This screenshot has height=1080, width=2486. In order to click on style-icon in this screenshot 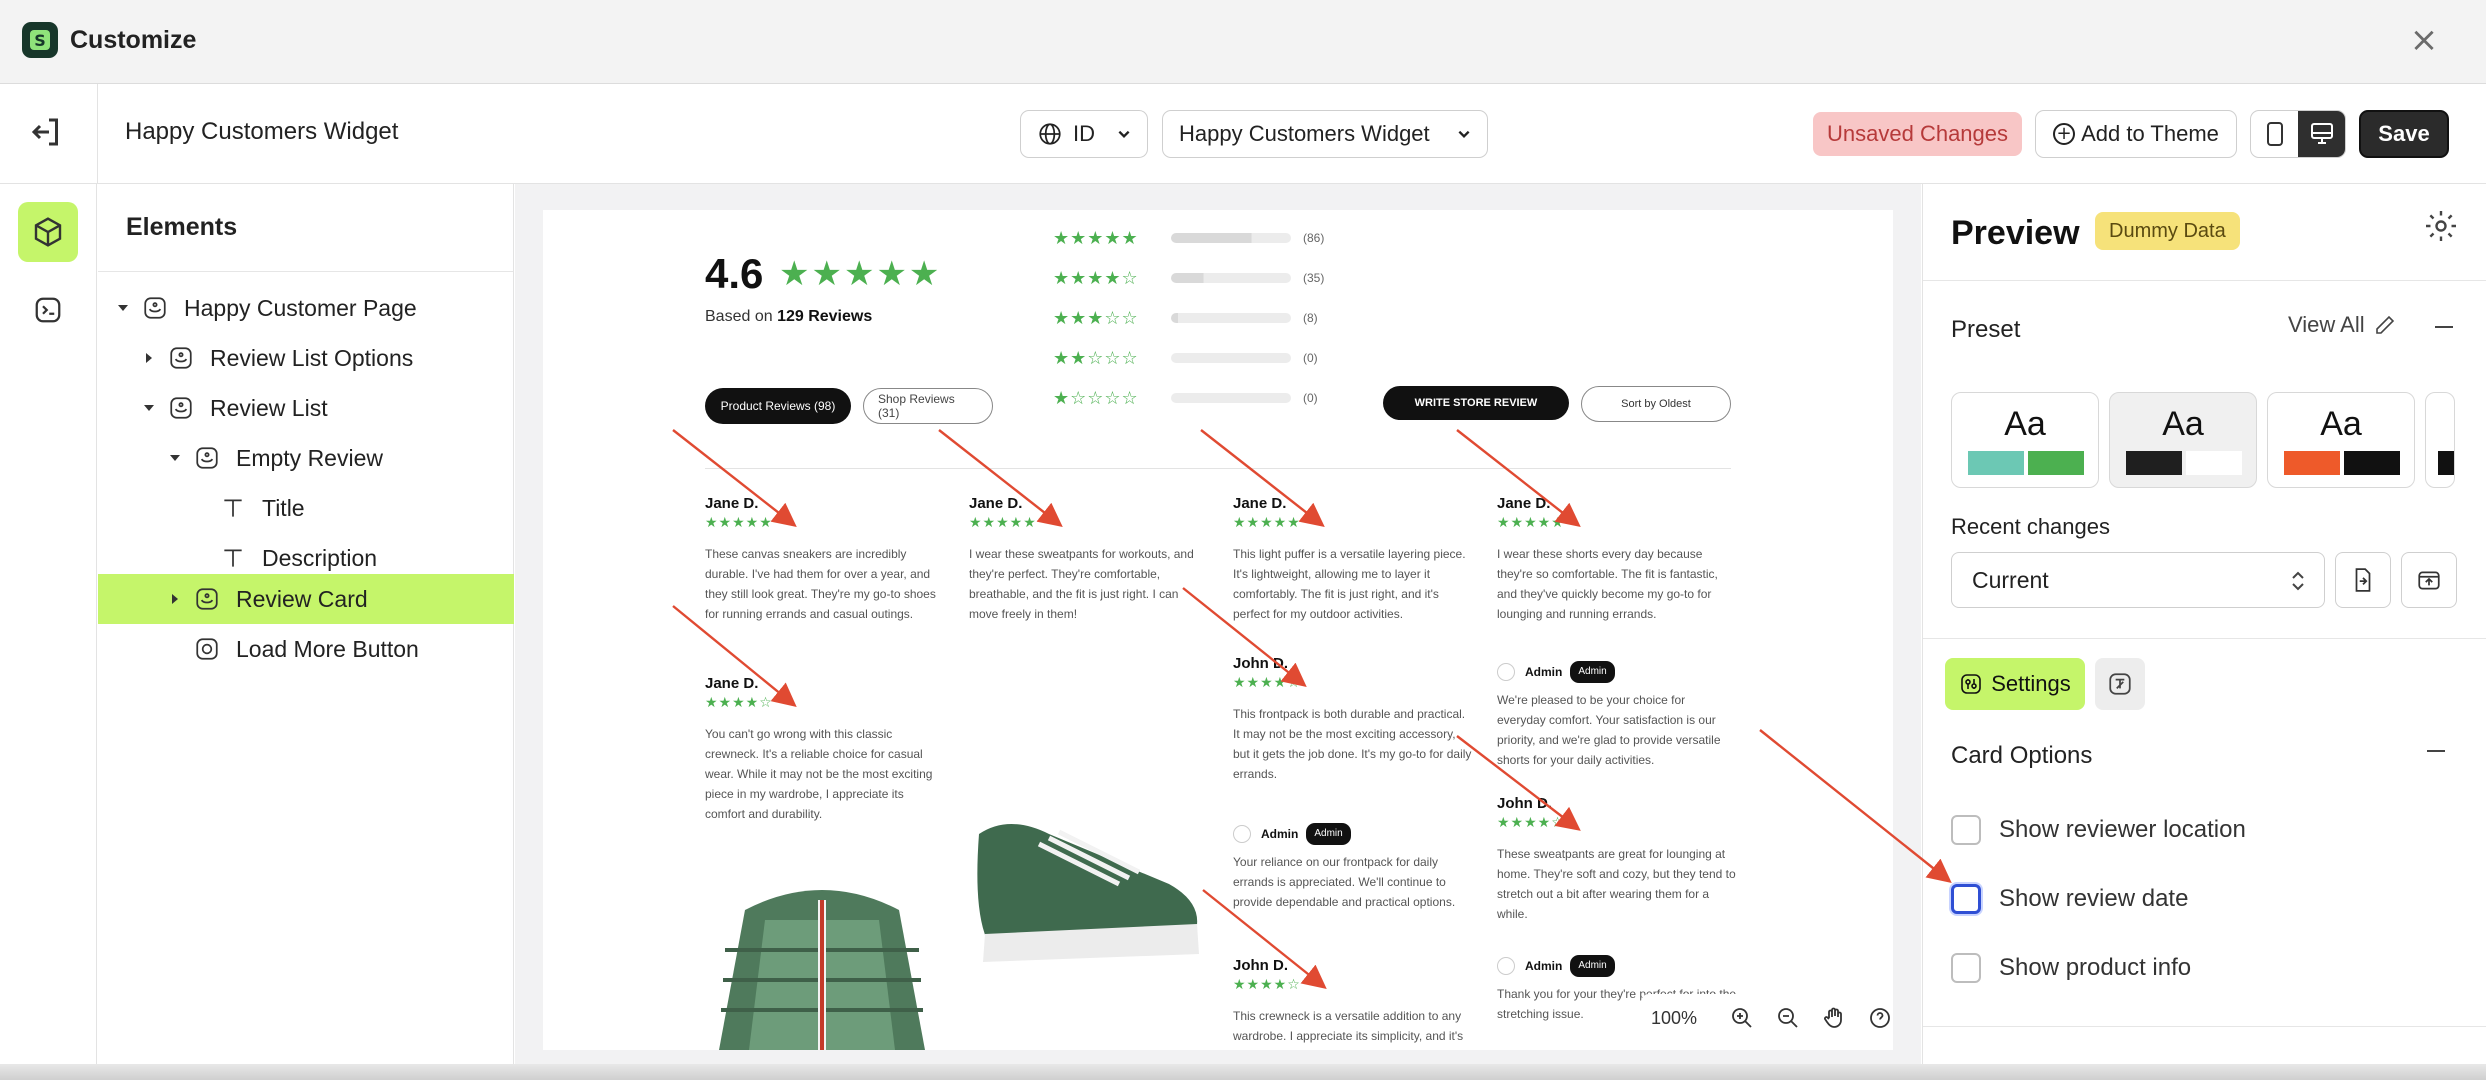, I will do `click(2120, 684)`.